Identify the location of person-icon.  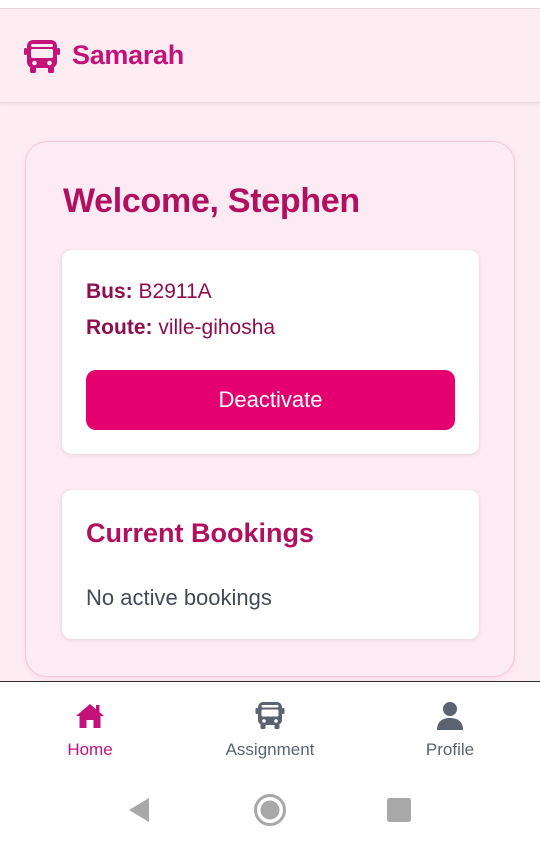
(450, 716).